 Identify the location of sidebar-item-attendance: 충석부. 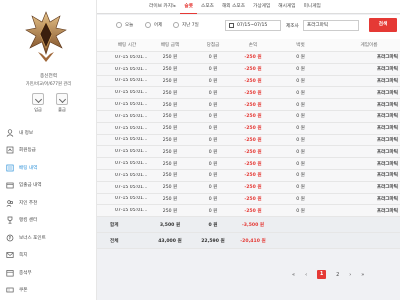
(48, 273).